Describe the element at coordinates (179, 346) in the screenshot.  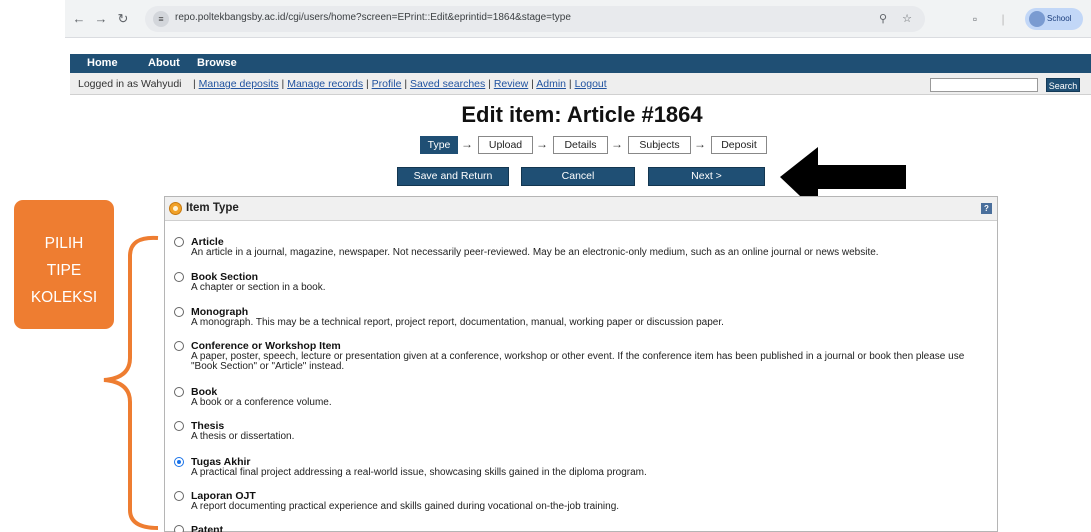
I see `radio-conference` at that location.